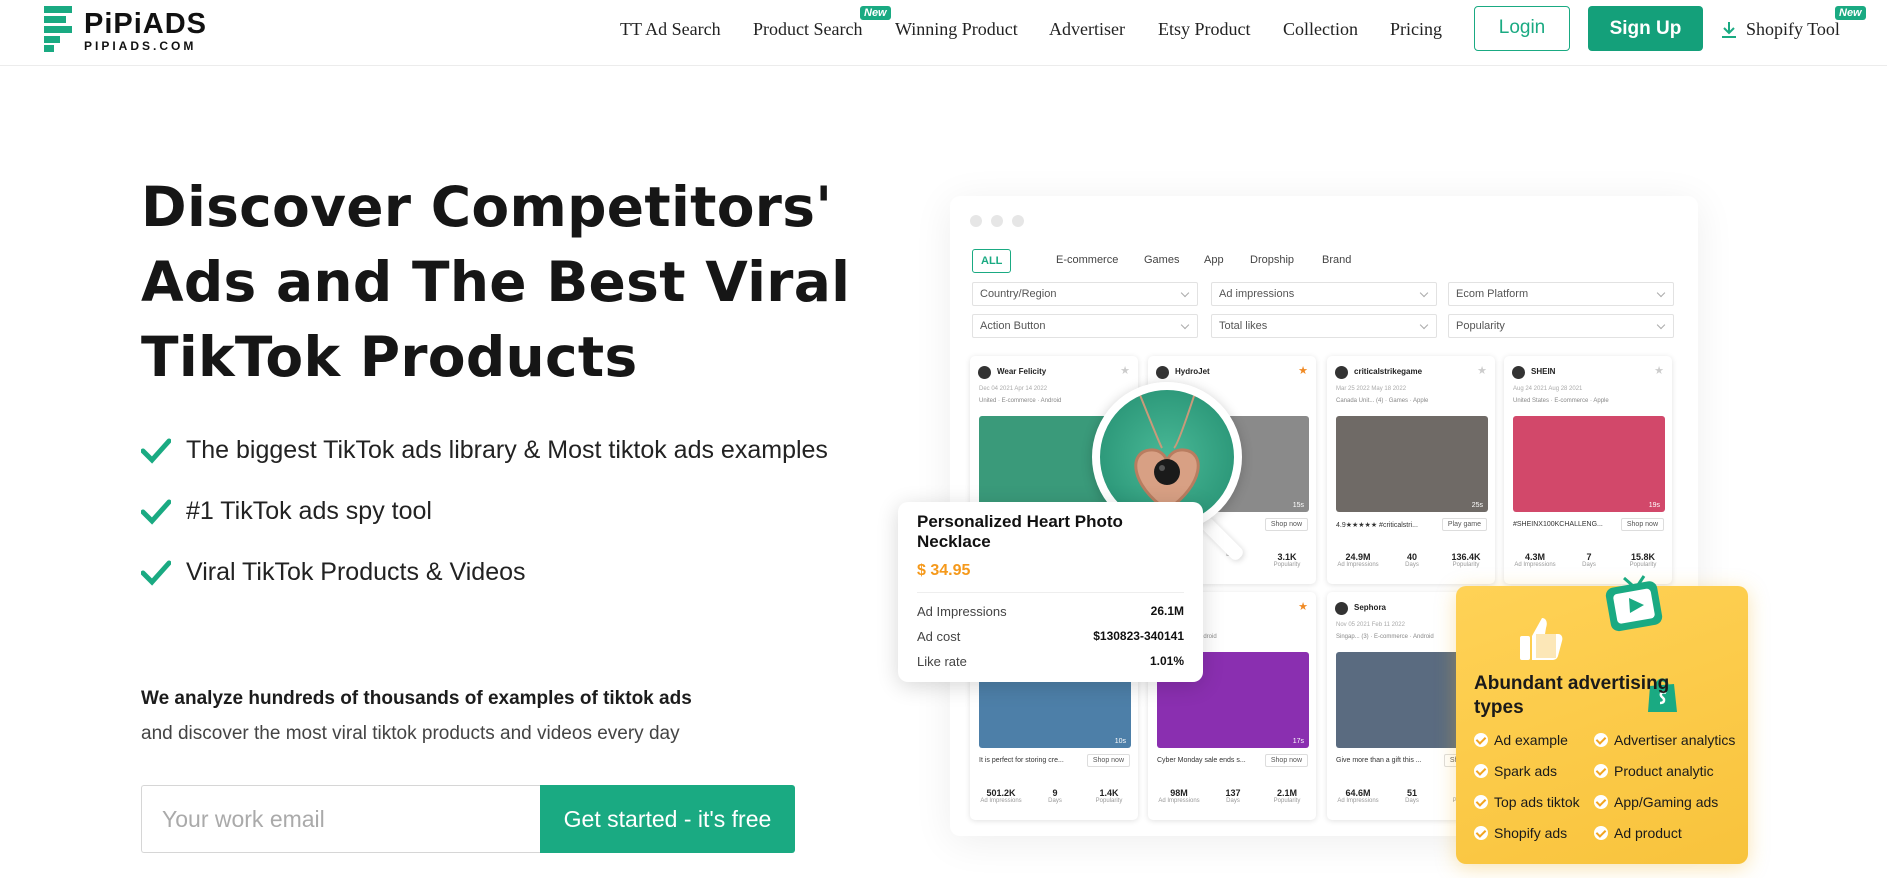 The height and width of the screenshot is (878, 1887). I want to click on logo: PiPiADS PIPIADS.COM, so click(134, 30).